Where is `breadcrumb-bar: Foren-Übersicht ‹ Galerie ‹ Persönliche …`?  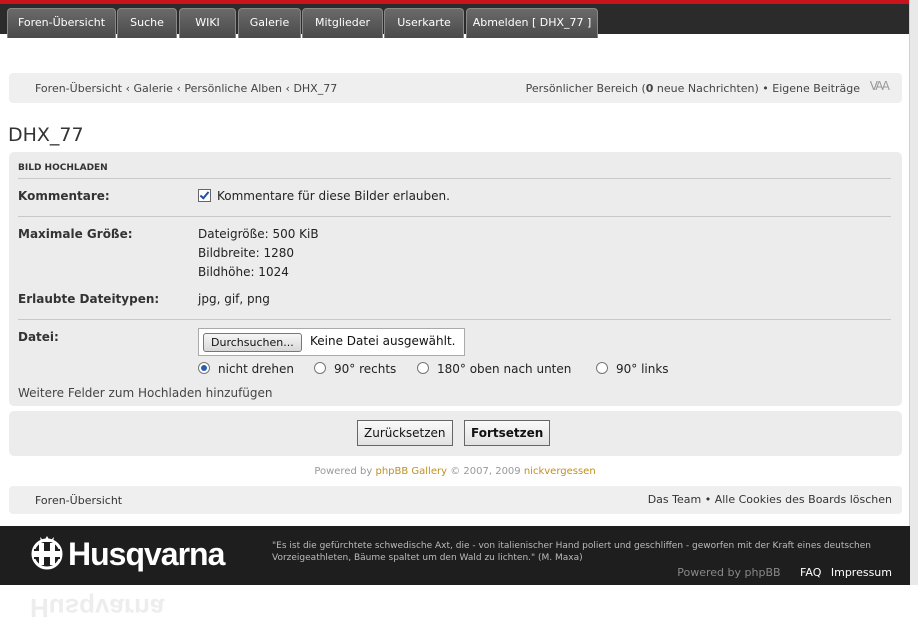
breadcrumb-bar: Foren-Übersicht ‹ Galerie ‹ Persönliche … is located at coordinates (455, 88).